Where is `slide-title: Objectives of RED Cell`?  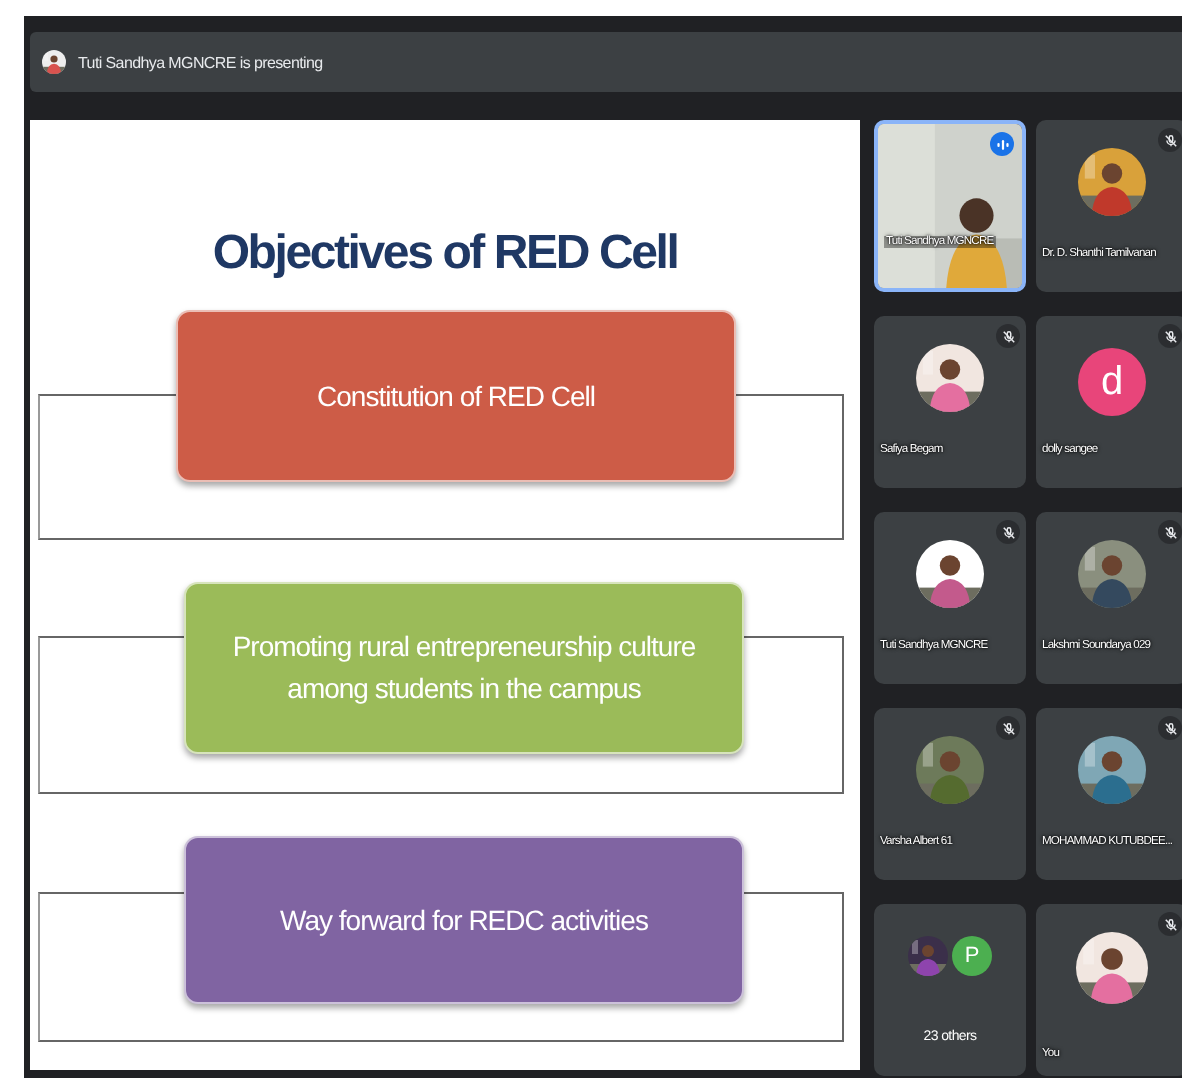 slide-title: Objectives of RED Cell is located at coordinates (445, 254).